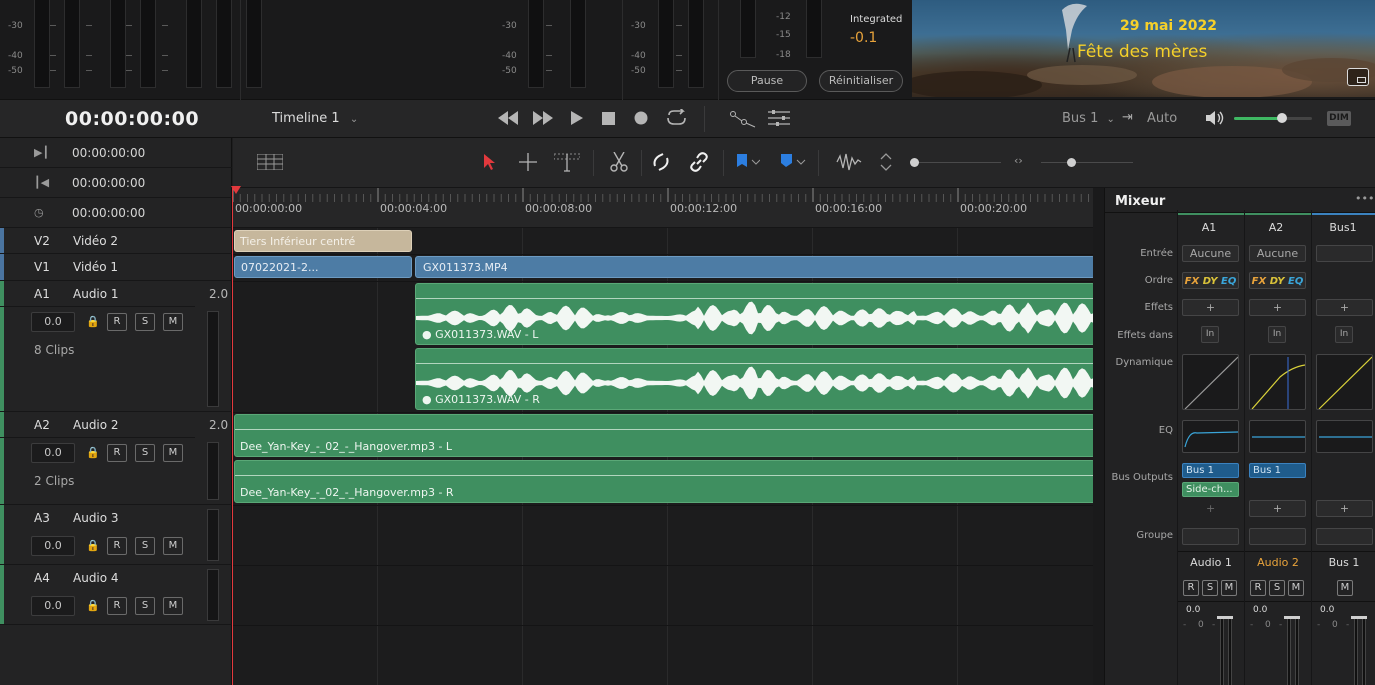  I want to click on timeline-scrollbar, so click(1098, 436).